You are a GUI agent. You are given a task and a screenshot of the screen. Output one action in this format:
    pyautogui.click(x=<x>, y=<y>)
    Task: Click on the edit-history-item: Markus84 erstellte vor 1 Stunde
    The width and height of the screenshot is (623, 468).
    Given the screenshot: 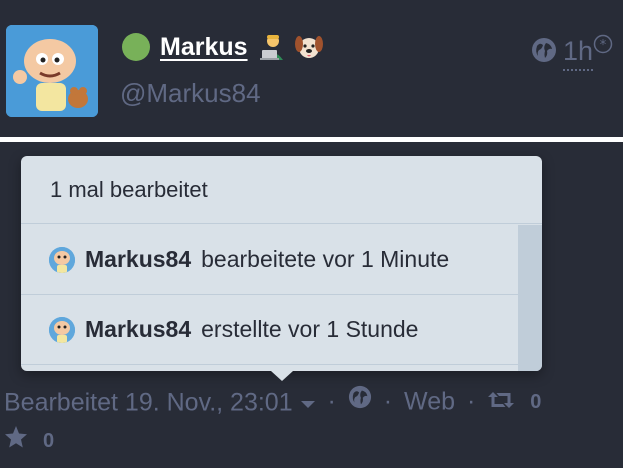 What is the action you would take?
    pyautogui.click(x=269, y=330)
    